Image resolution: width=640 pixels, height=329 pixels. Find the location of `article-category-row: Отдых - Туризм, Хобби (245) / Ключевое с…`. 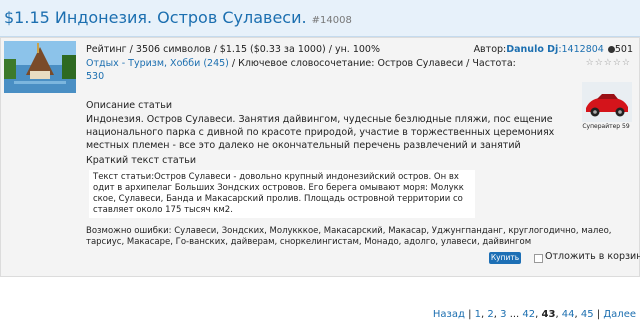

article-category-row: Отдых - Туризм, Хобби (245) / Ключевое с… is located at coordinates (301, 63).